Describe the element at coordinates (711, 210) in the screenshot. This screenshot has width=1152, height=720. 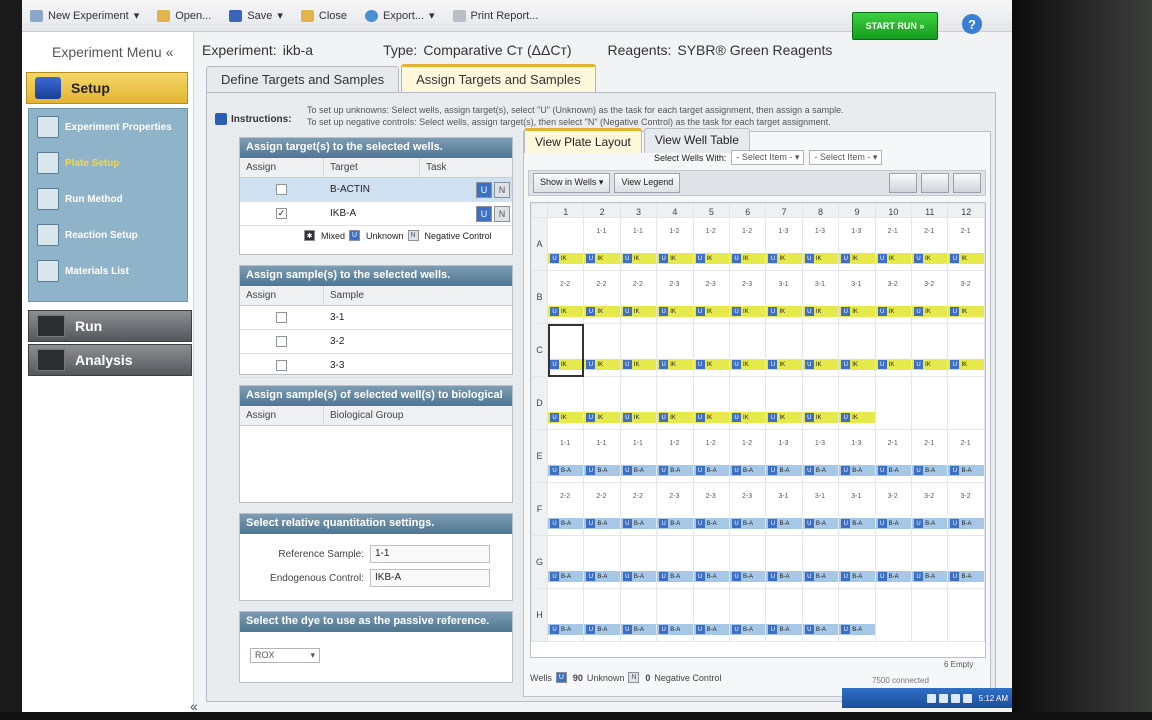
I see `column-header: 5` at that location.